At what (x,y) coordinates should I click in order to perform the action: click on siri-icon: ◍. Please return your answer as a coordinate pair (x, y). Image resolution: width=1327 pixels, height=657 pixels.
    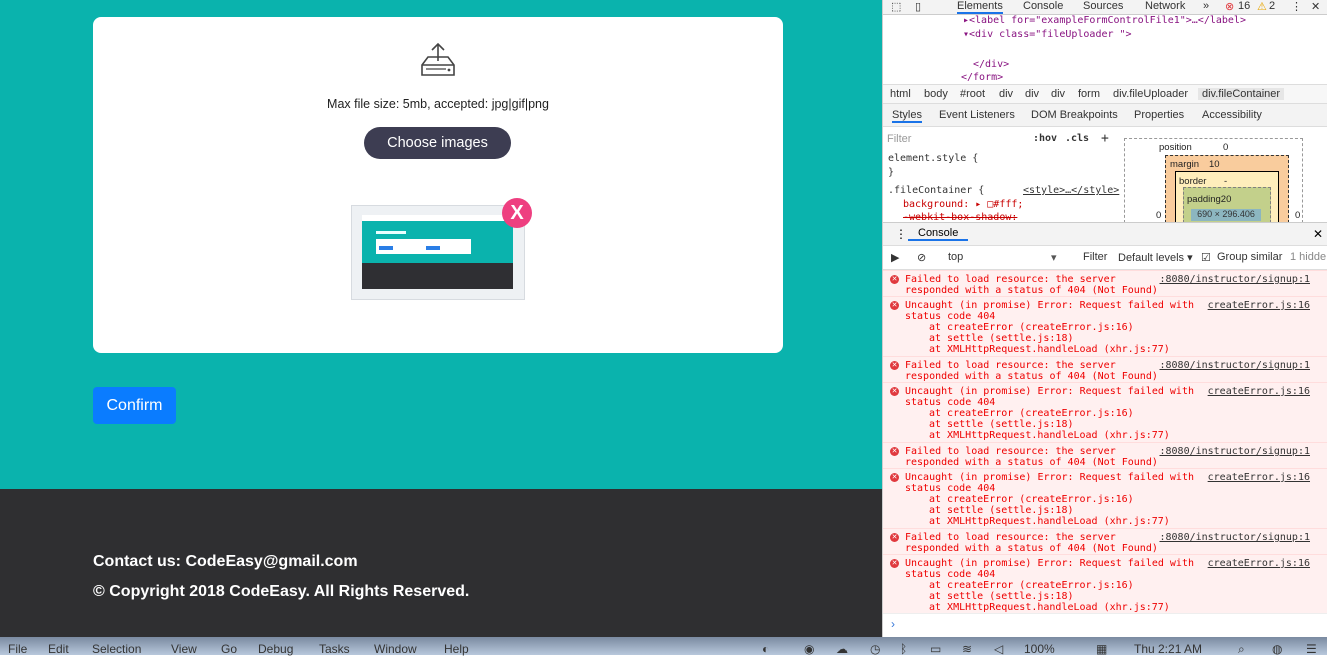
    Looking at the image, I should click on (1277, 649).